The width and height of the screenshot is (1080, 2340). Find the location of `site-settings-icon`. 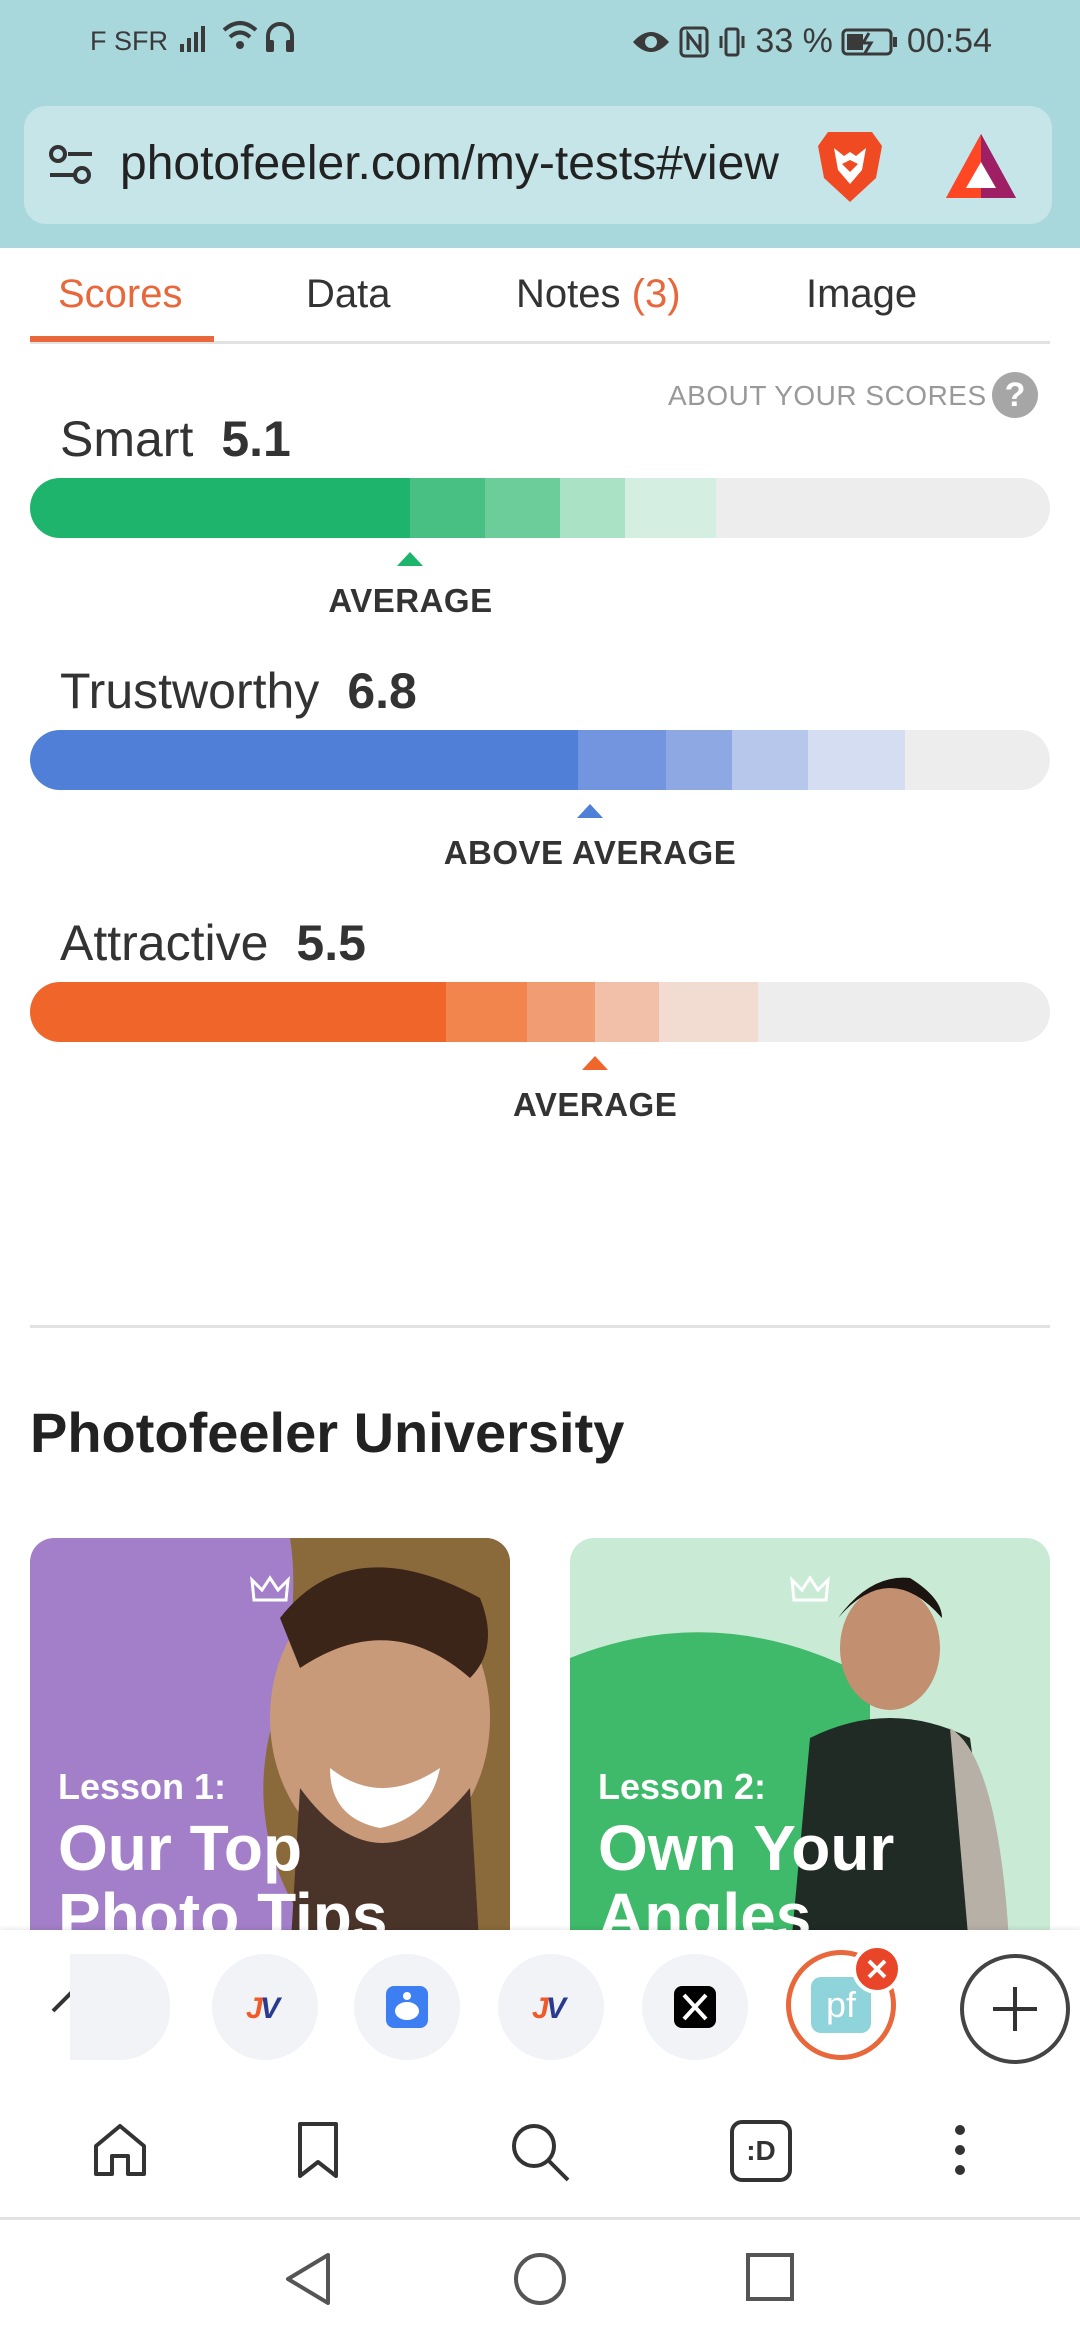

site-settings-icon is located at coordinates (71, 165).